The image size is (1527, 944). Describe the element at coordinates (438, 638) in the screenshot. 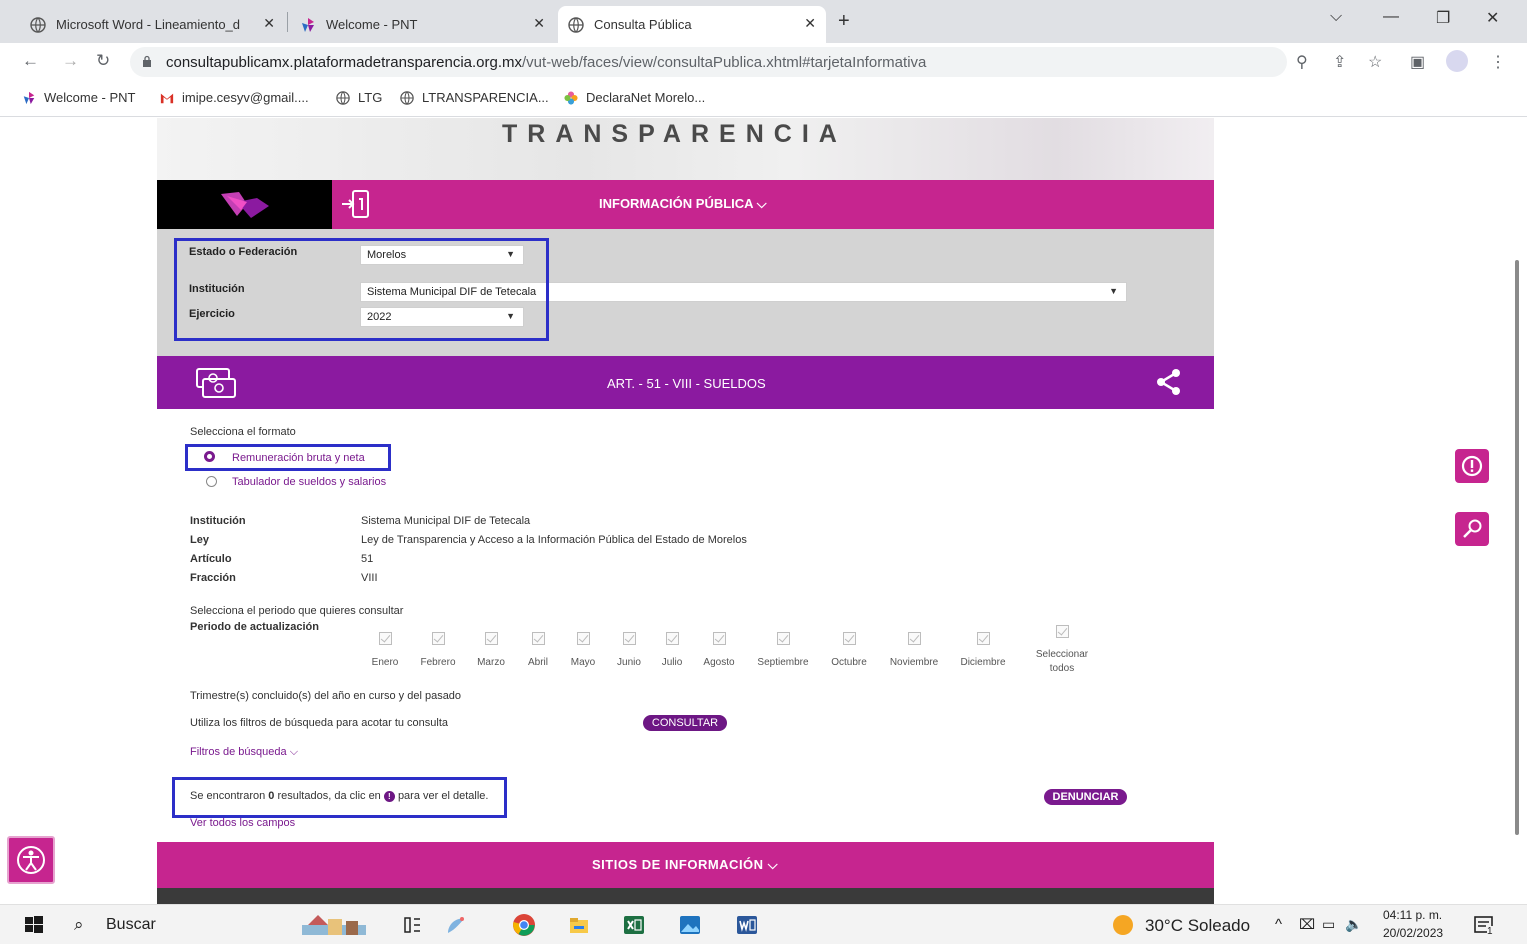

I see `month-checkbox-febrero` at that location.